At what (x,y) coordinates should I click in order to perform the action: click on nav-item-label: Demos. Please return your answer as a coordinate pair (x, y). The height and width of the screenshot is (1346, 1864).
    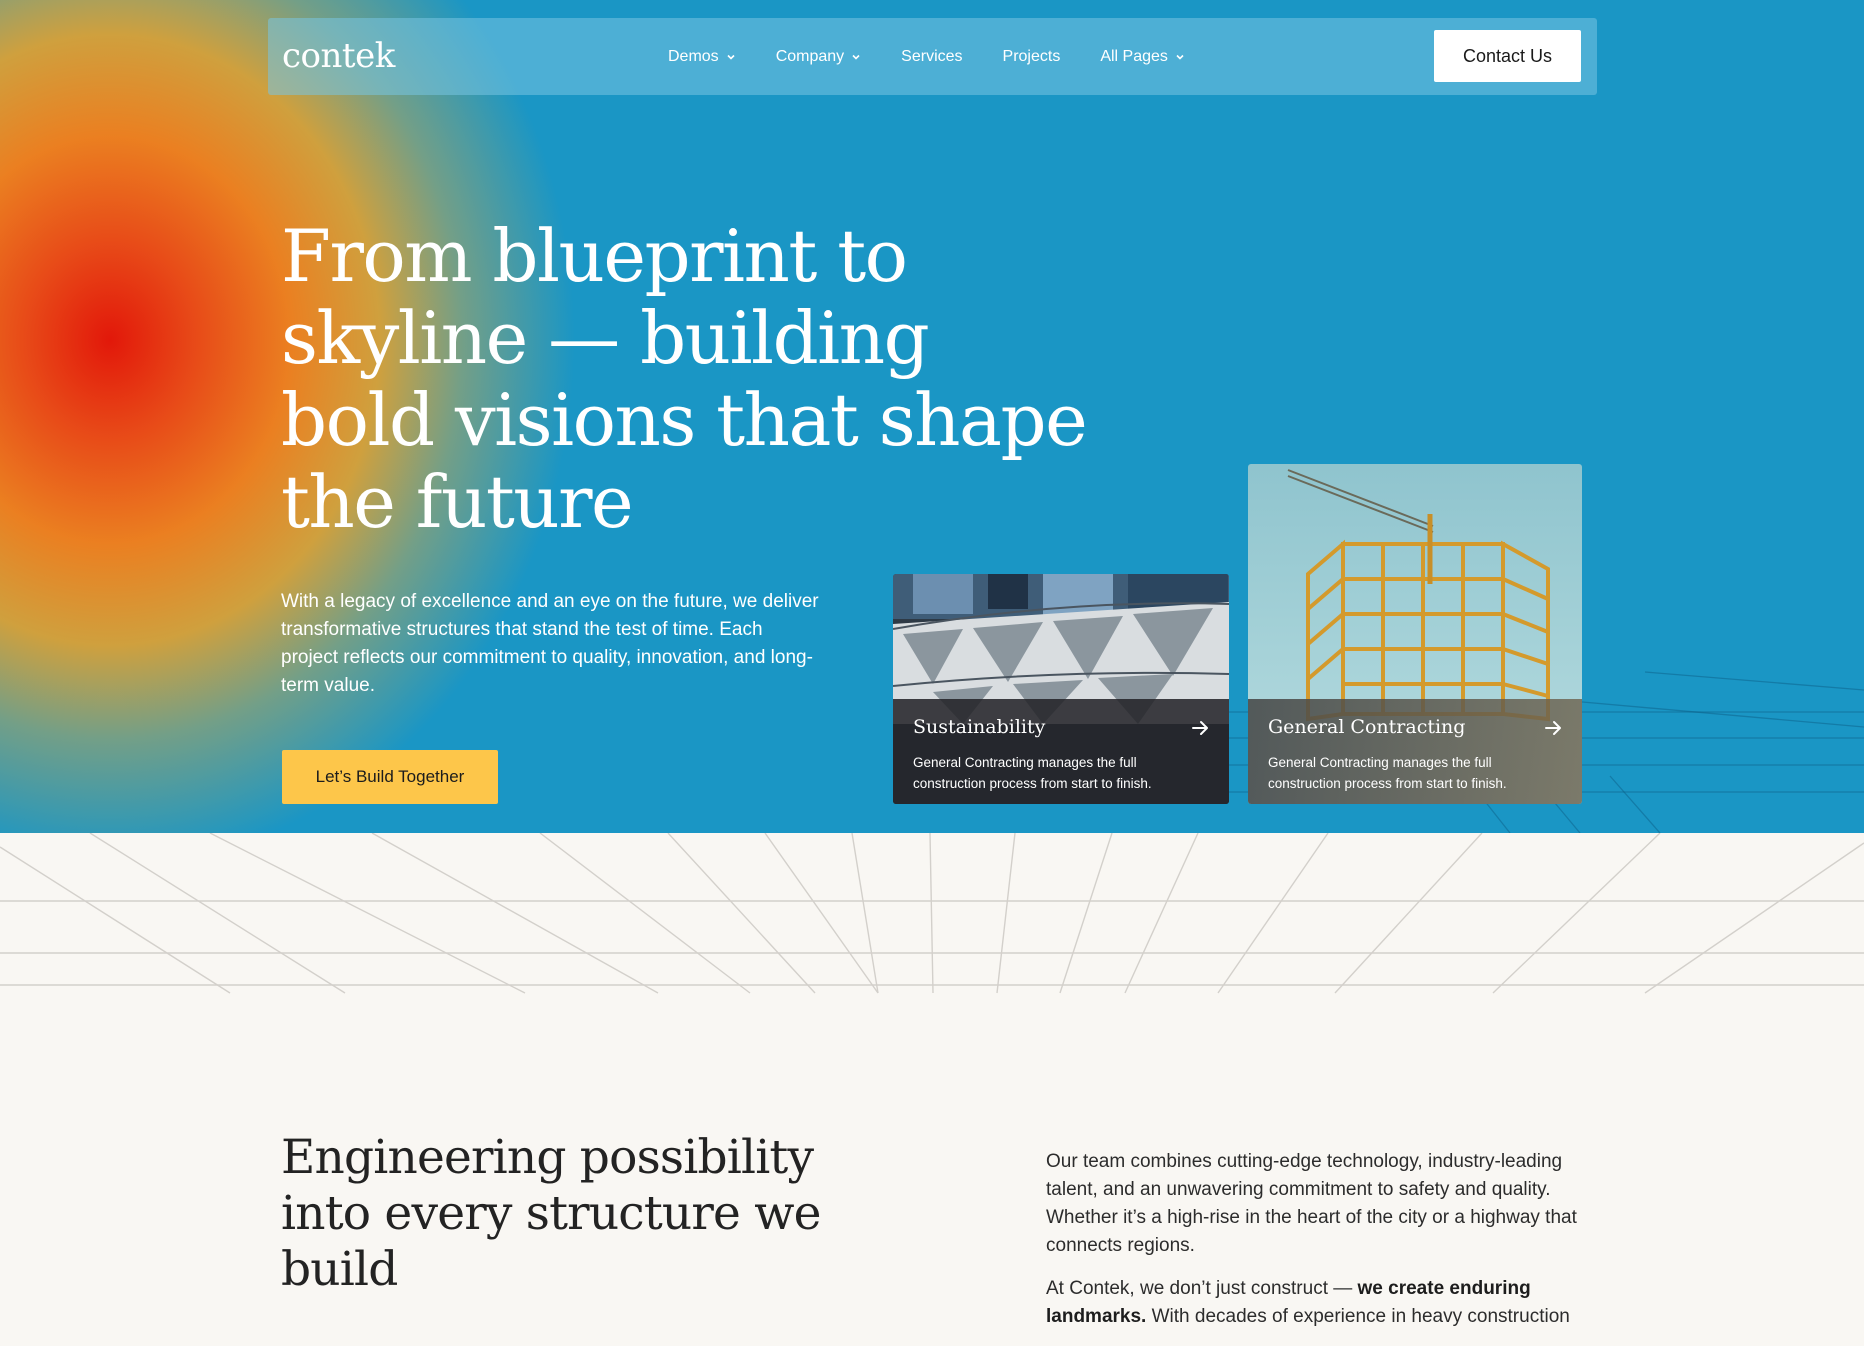
    Looking at the image, I should click on (693, 56).